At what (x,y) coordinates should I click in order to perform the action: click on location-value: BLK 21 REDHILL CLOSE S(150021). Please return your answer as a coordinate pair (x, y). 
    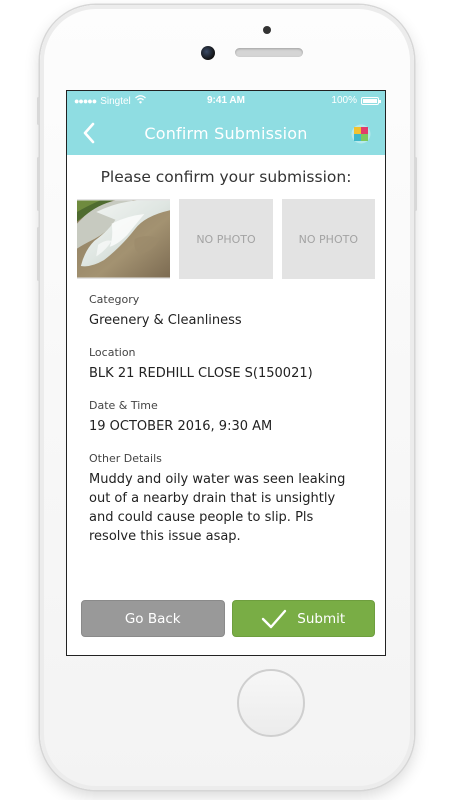
    Looking at the image, I should click on (201, 373).